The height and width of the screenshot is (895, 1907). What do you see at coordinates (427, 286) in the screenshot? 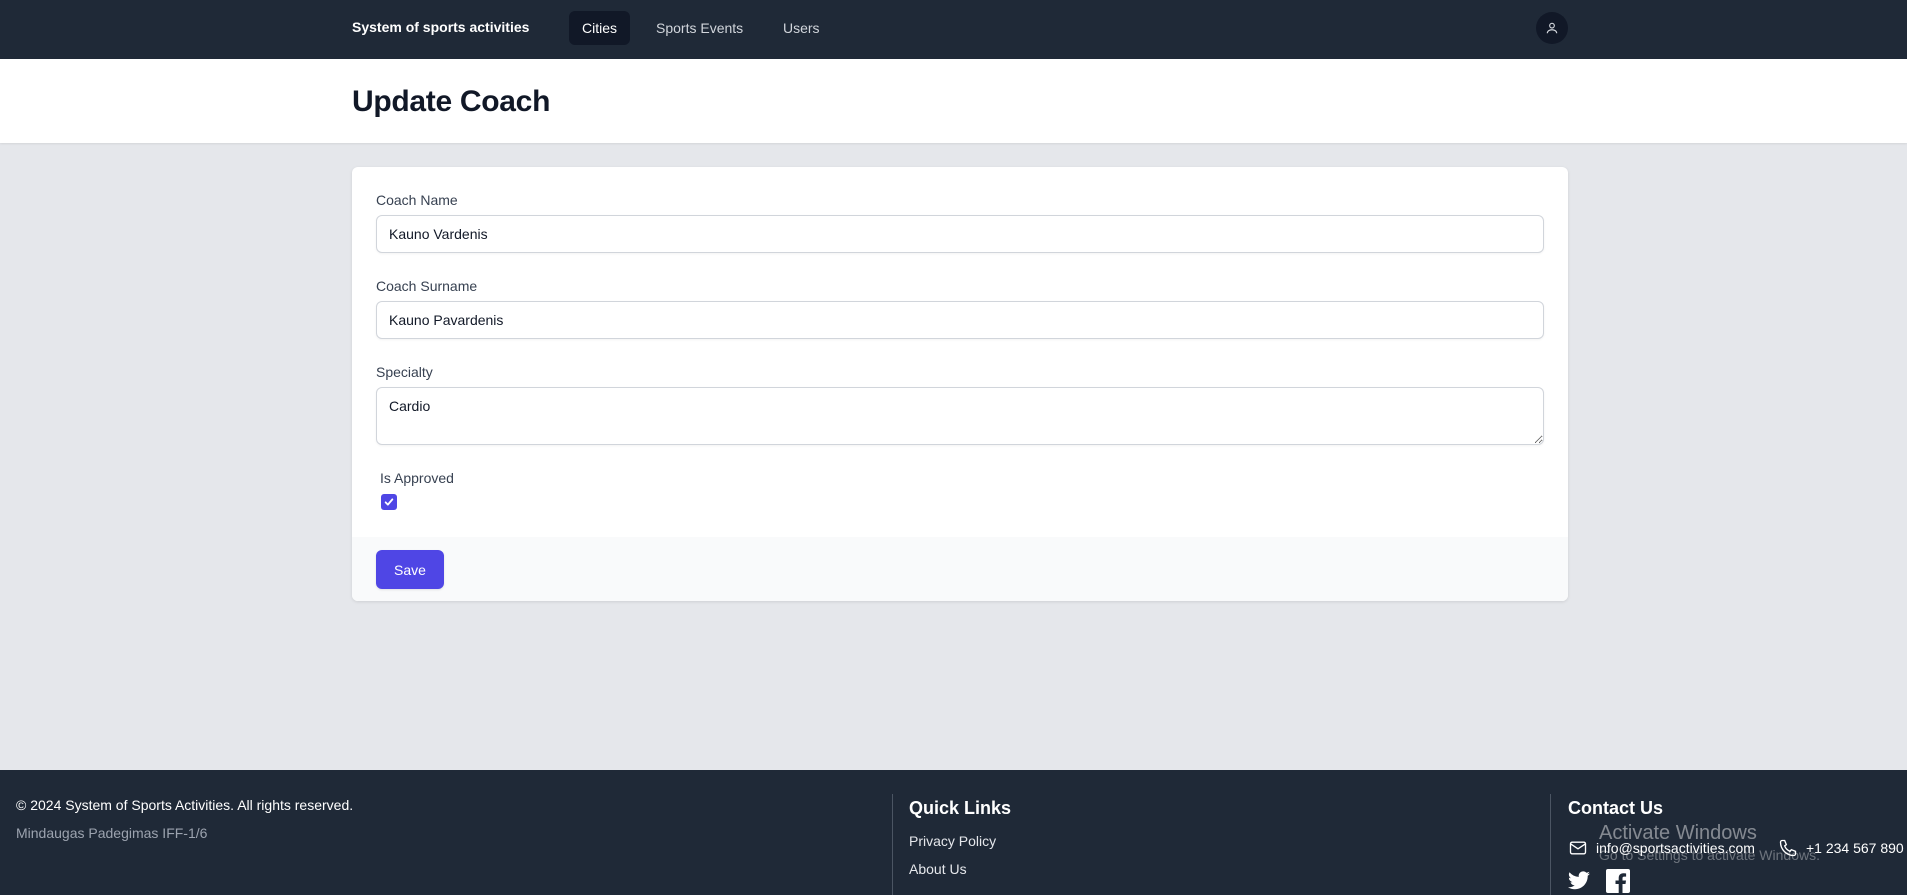
I see `coach-surname-label: Coach Surname` at bounding box center [427, 286].